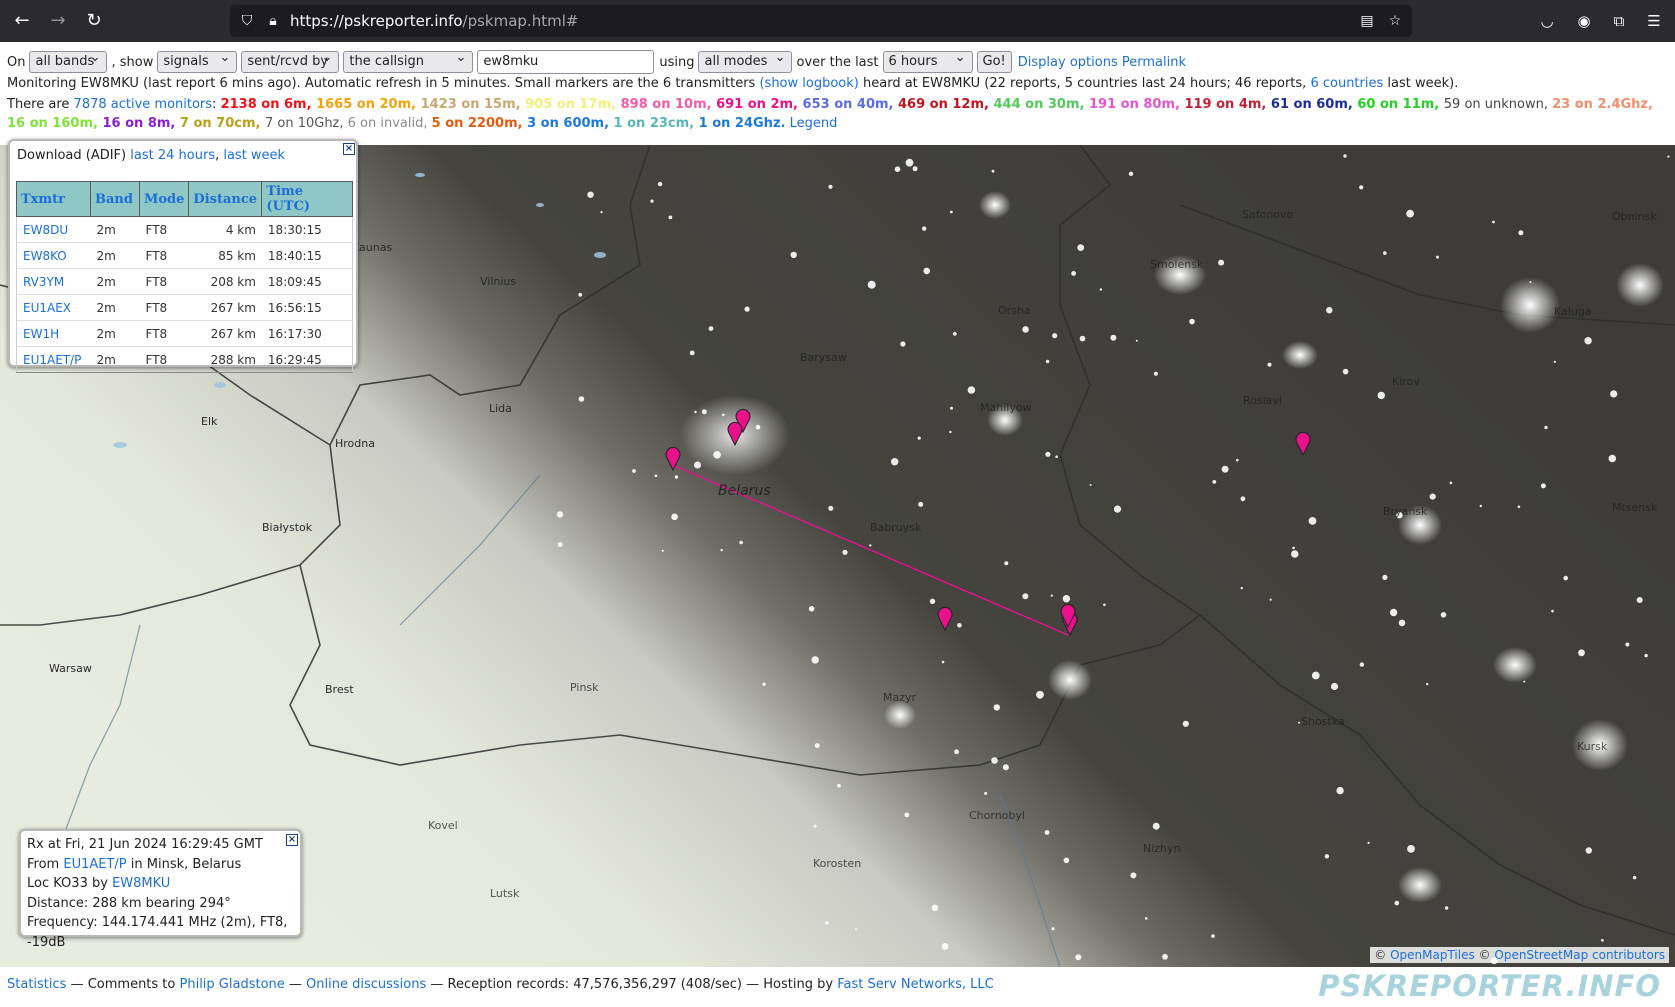 This screenshot has width=1675, height=1007. What do you see at coordinates (994, 62) in the screenshot?
I see `go-button: Go!` at bounding box center [994, 62].